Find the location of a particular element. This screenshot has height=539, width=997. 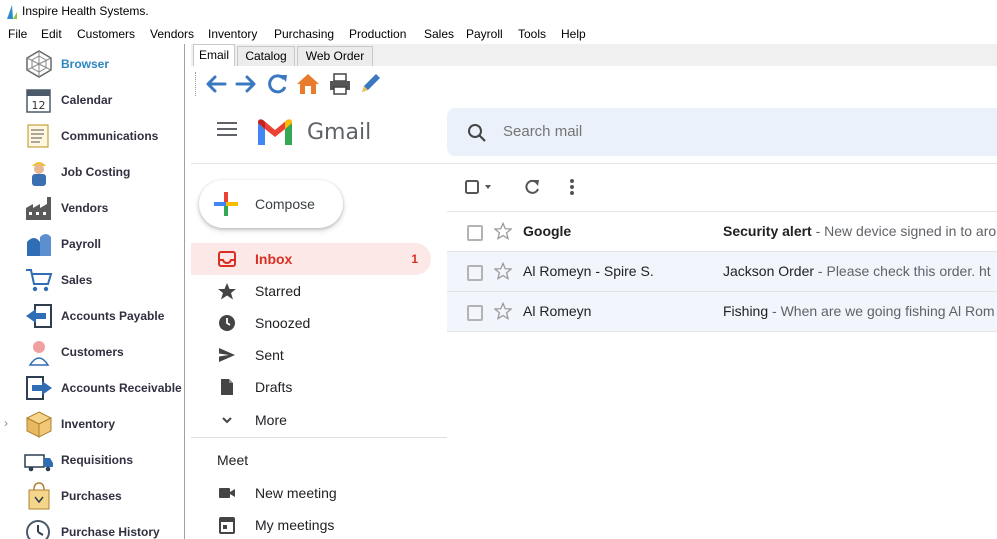

receivable-icon is located at coordinates (39, 388).